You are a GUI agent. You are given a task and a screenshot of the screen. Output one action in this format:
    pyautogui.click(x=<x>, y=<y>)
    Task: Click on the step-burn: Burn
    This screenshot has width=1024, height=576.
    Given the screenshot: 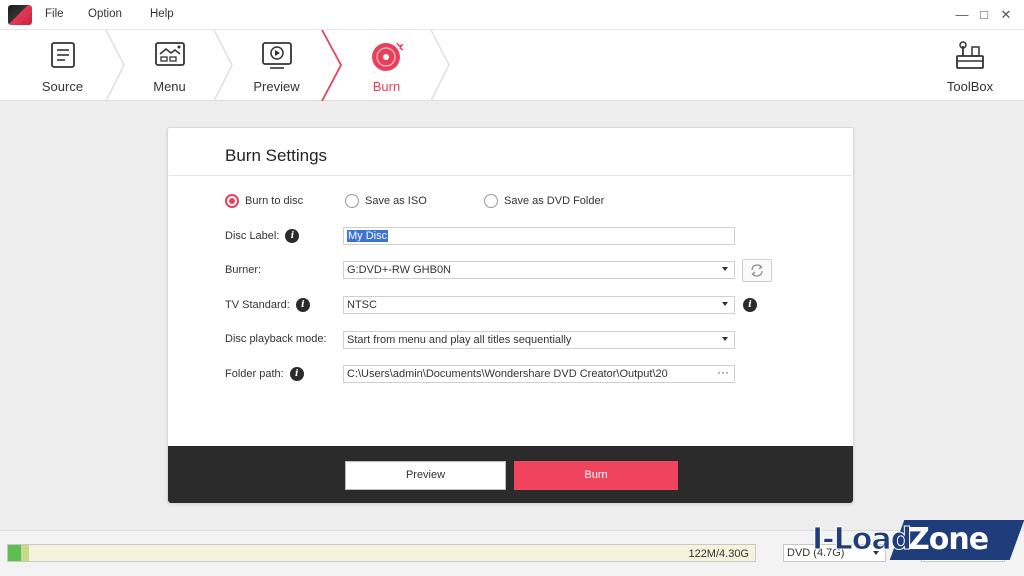 What is the action you would take?
    pyautogui.click(x=386, y=65)
    